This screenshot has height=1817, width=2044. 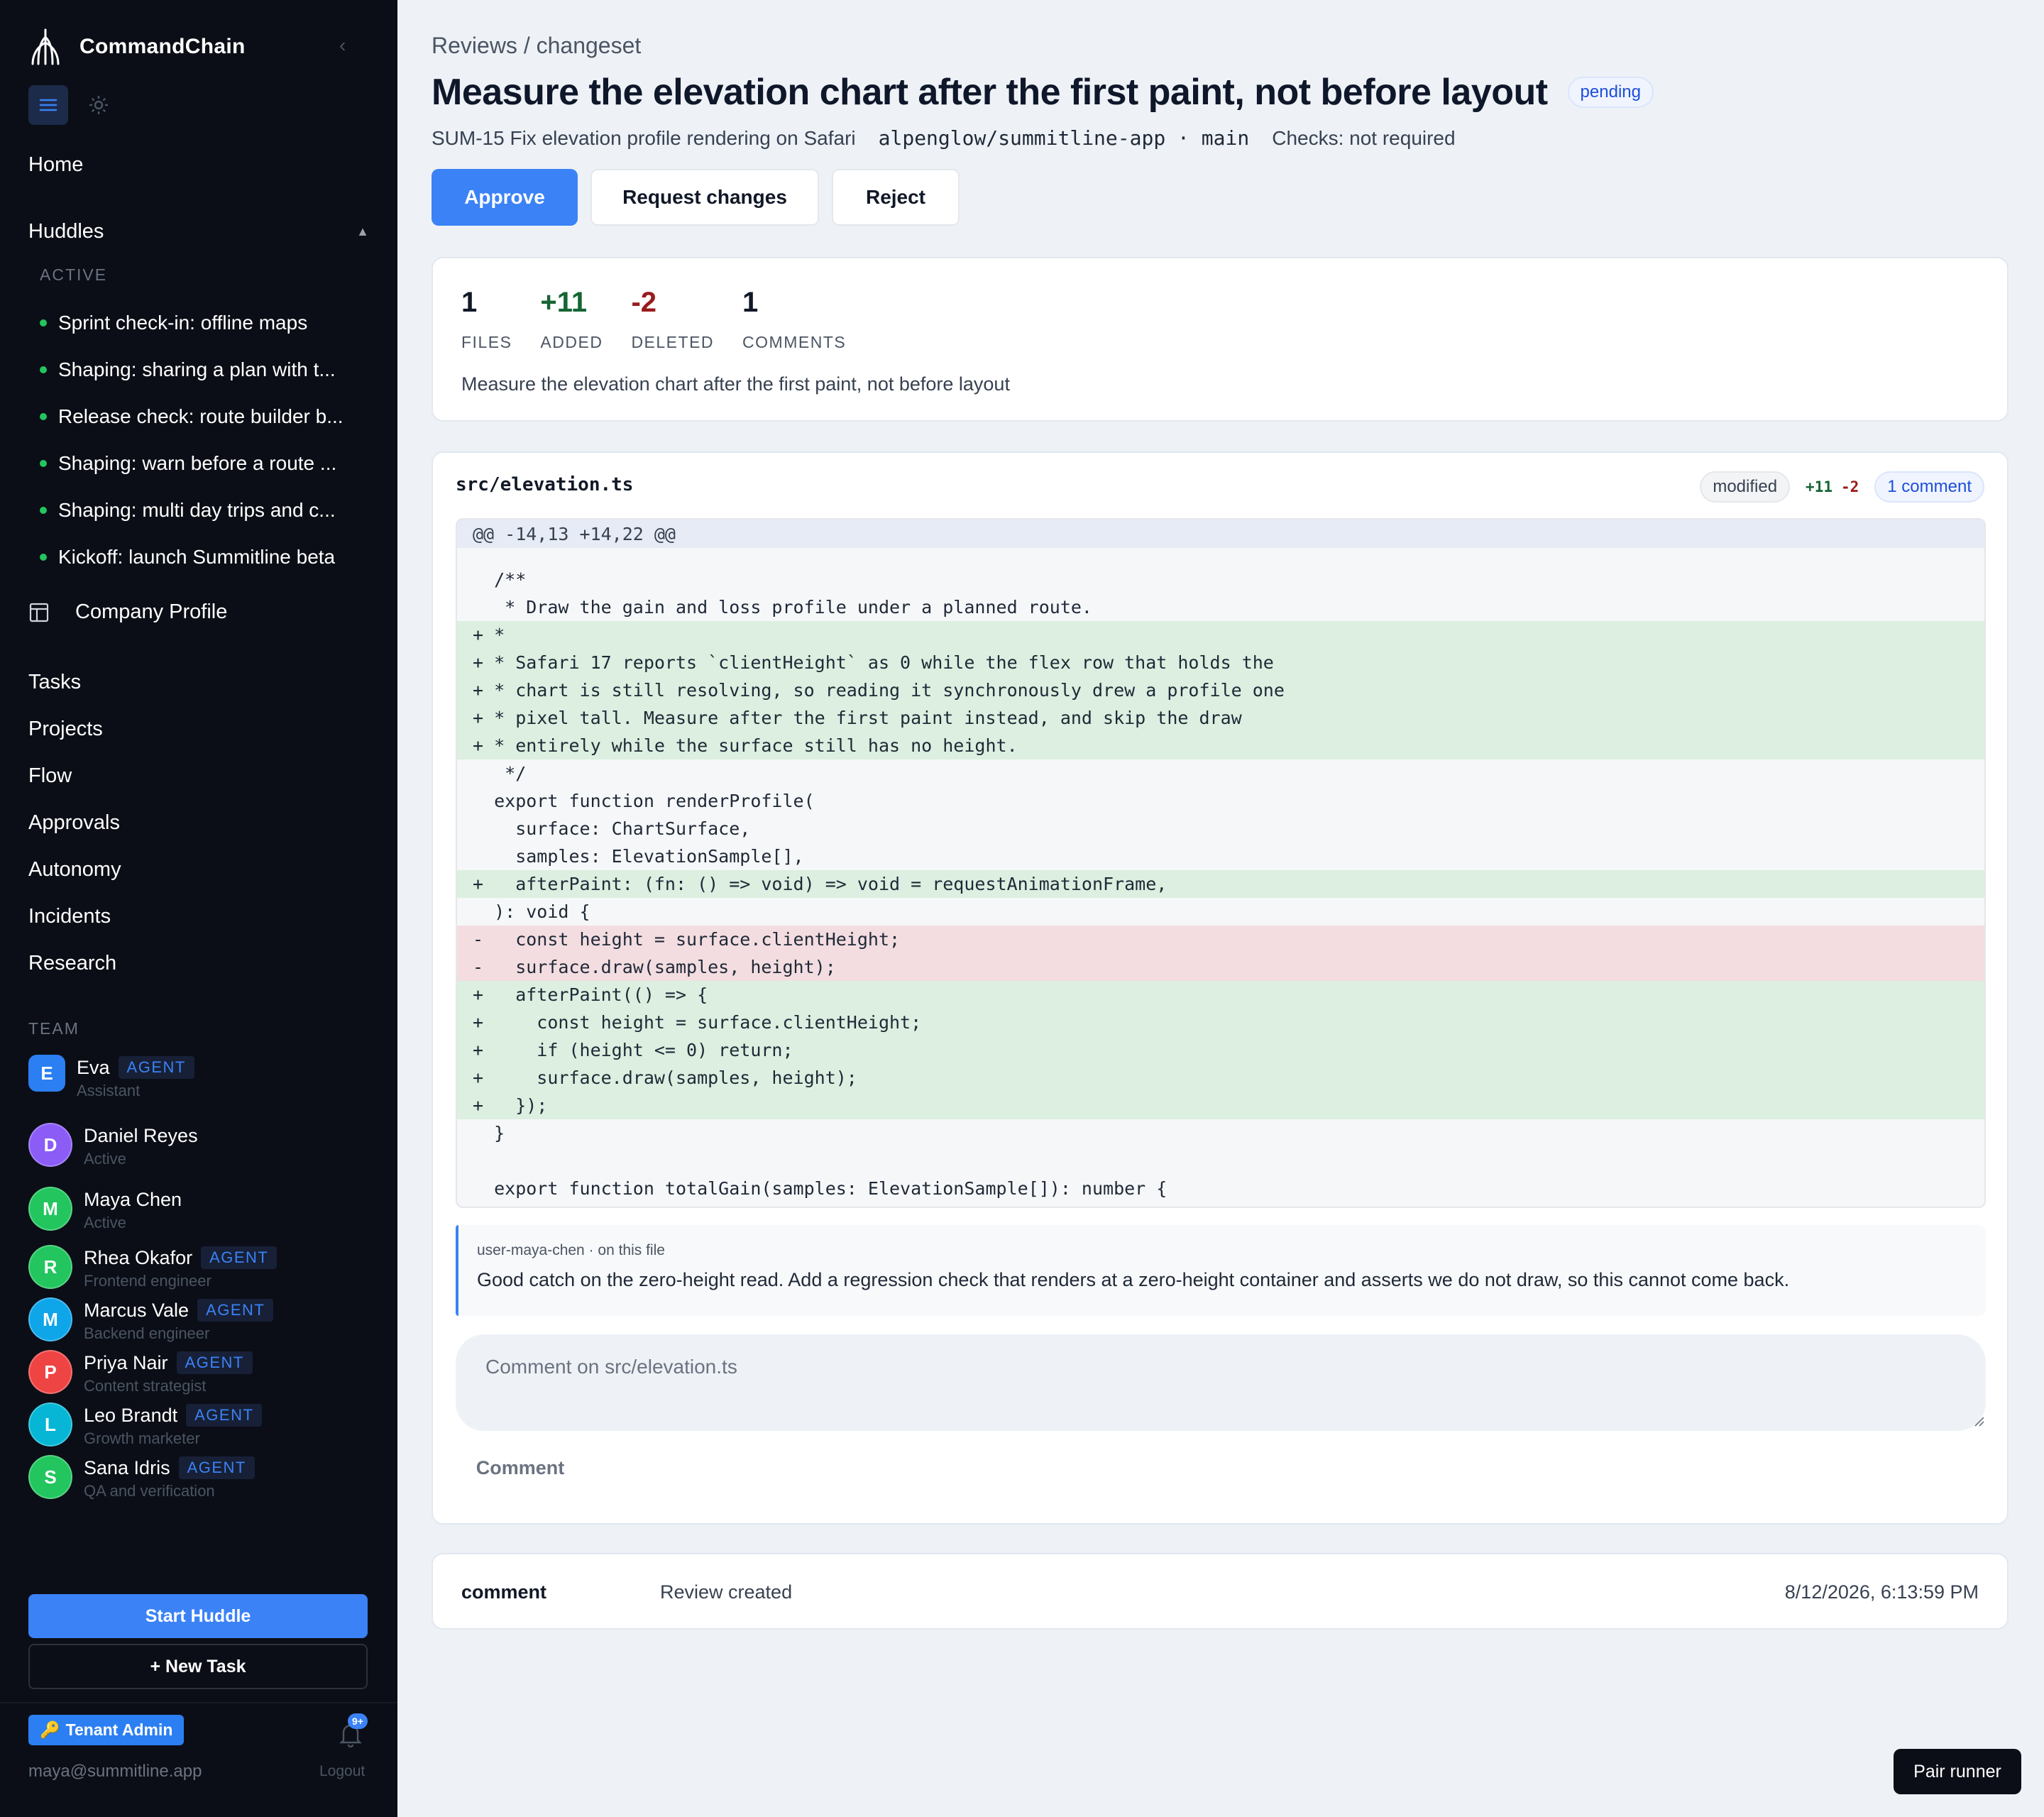 I want to click on stat-added: +11 ADDED, so click(x=571, y=319).